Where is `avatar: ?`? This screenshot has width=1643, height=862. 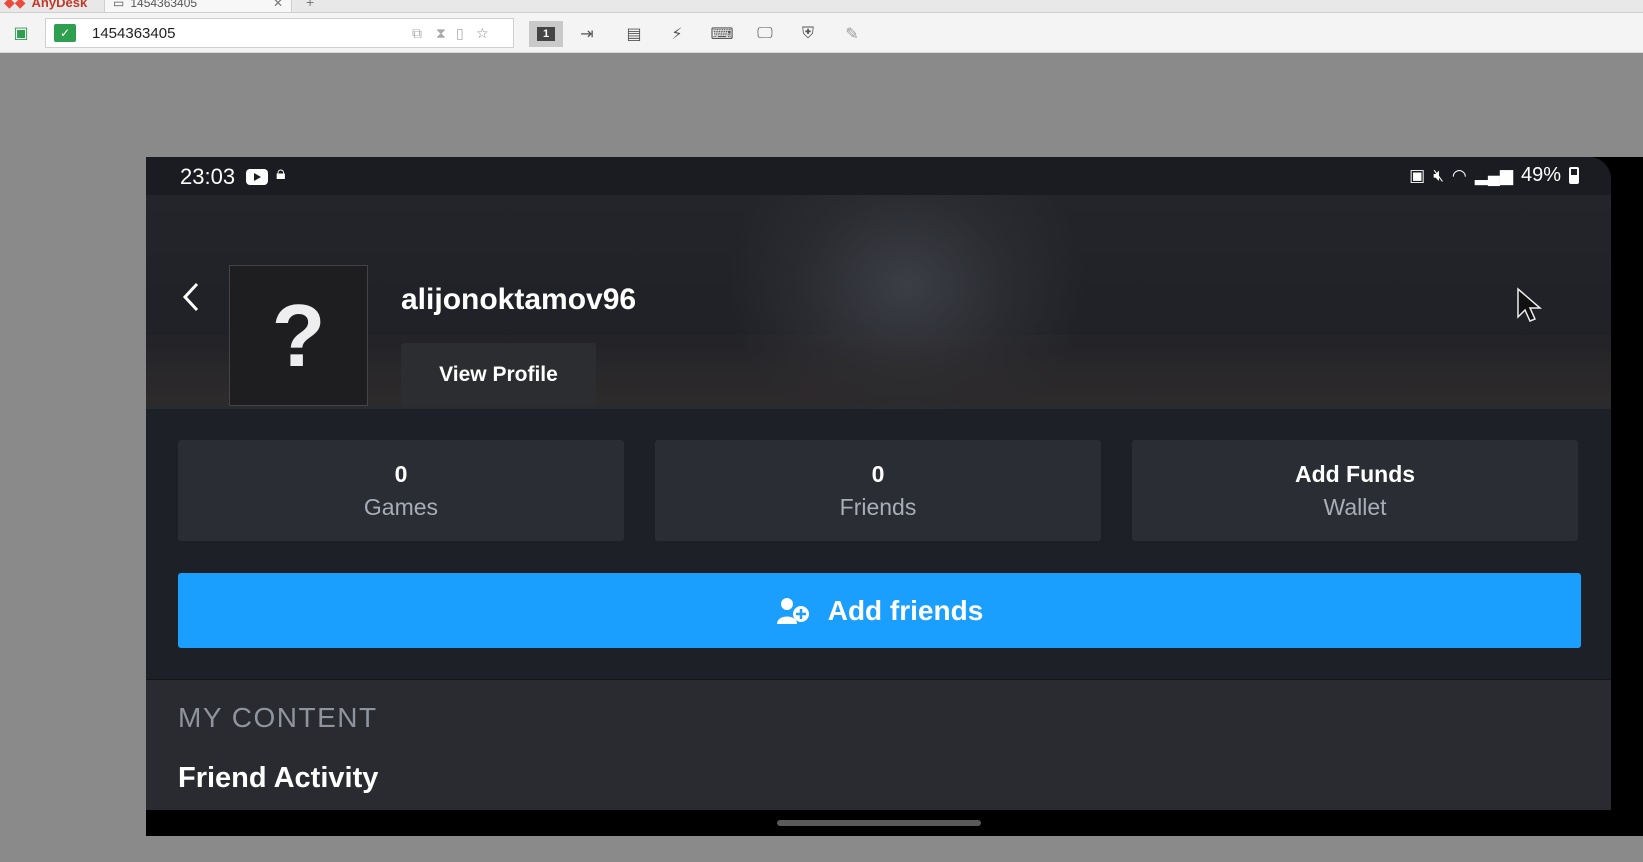
avatar: ? is located at coordinates (298, 335).